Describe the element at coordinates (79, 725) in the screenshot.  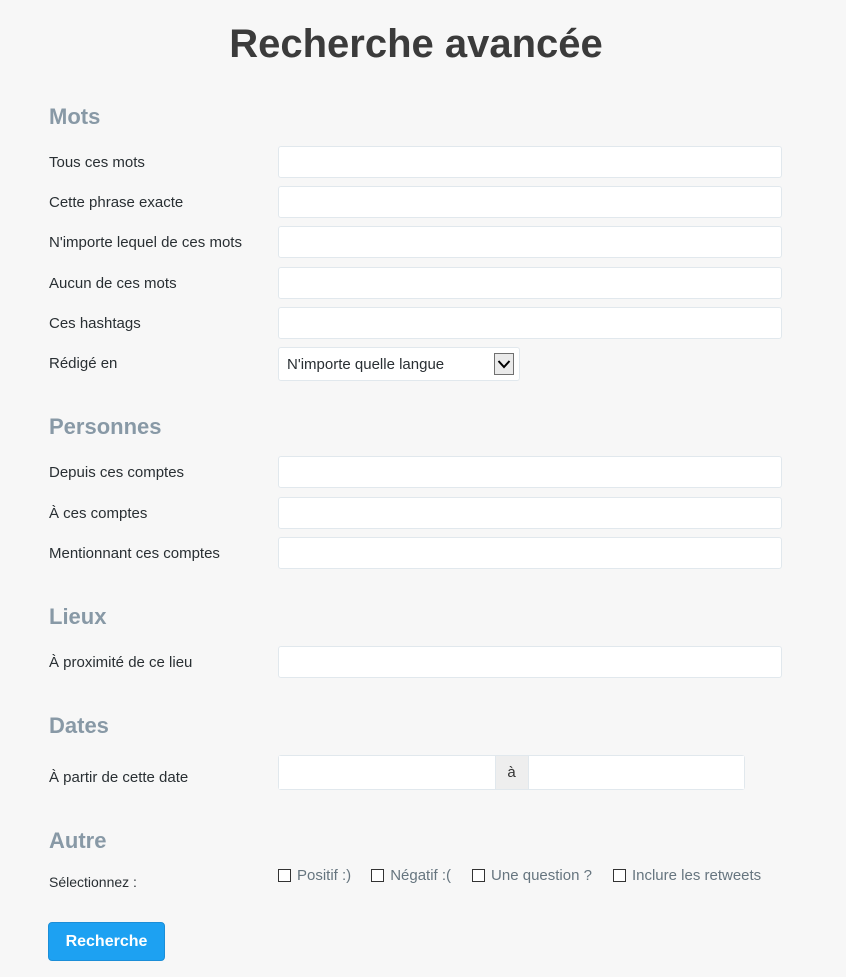
I see `section-heading-dates: Dates` at that location.